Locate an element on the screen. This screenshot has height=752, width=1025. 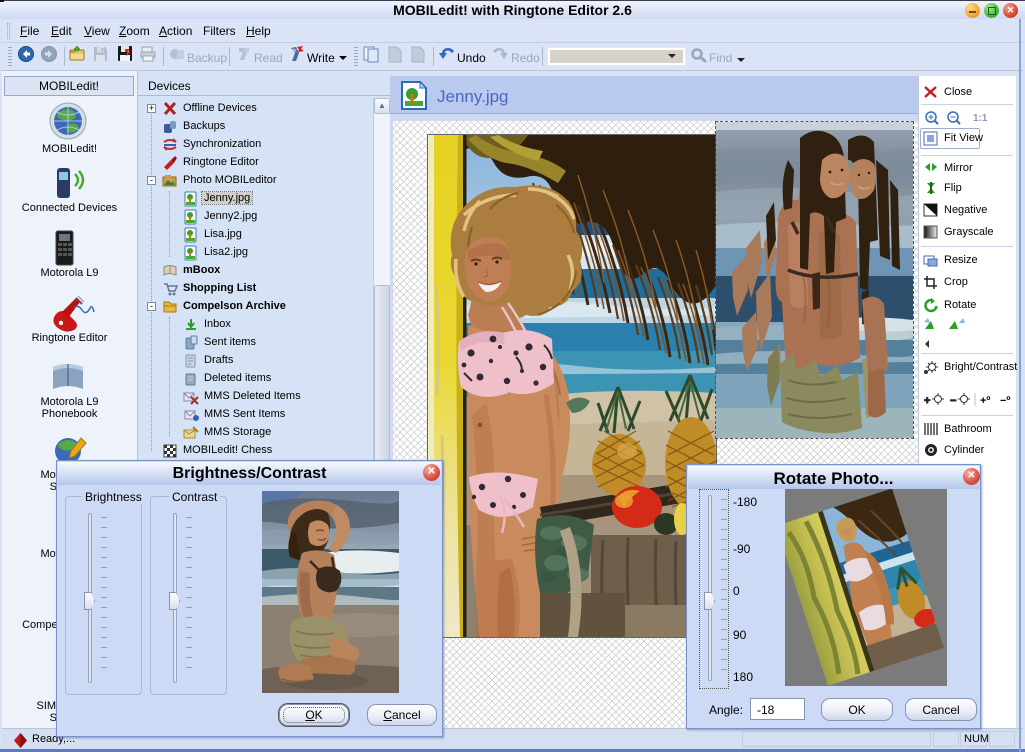
svg-text: 1:1 is located at coordinates (980, 118).